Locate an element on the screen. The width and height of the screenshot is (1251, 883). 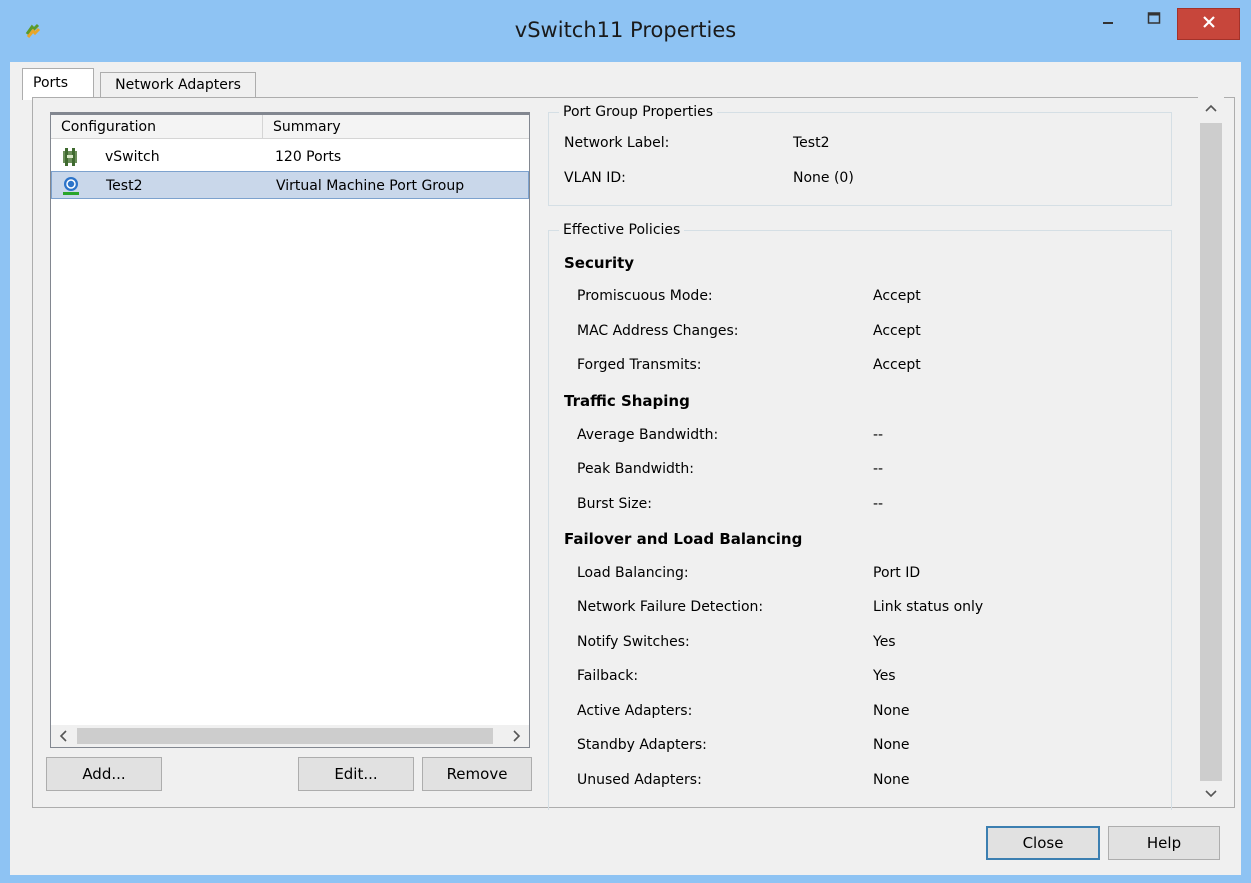
network-failure-detection-value: Link status only is located at coordinates (928, 607).